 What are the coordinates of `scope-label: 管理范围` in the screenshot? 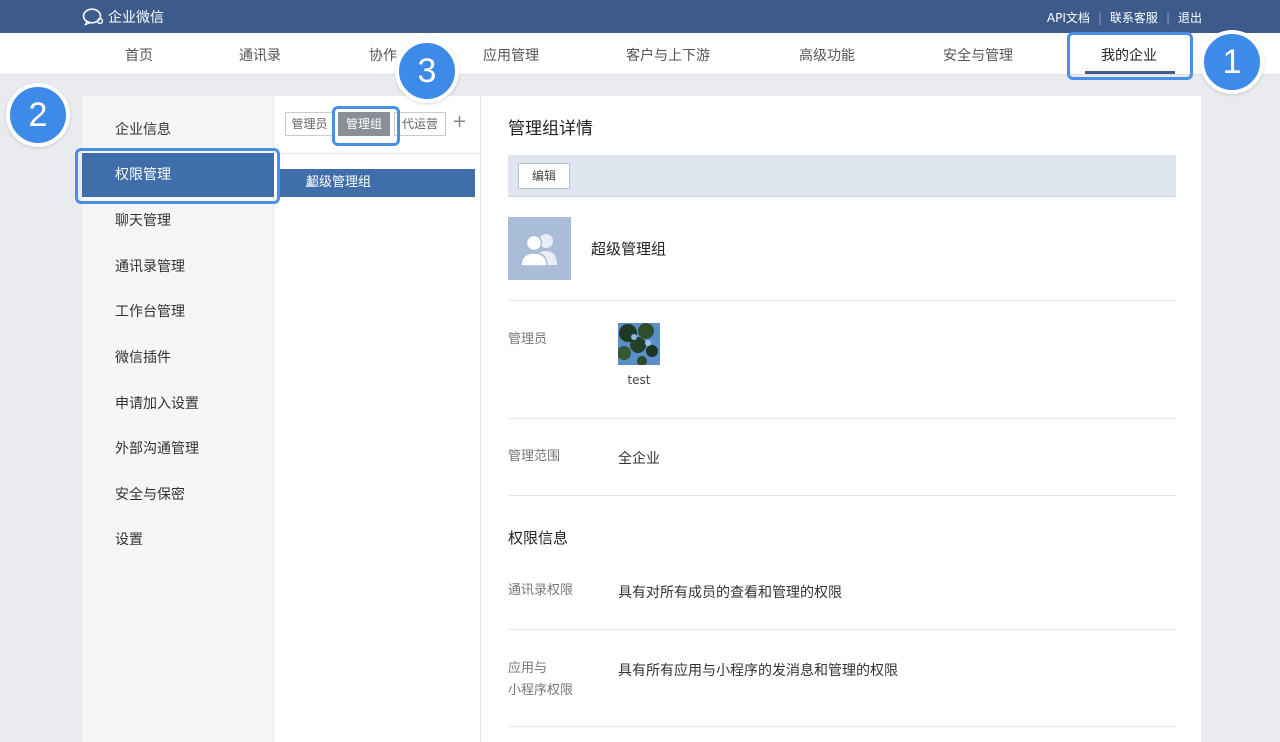 It's located at (534, 456).